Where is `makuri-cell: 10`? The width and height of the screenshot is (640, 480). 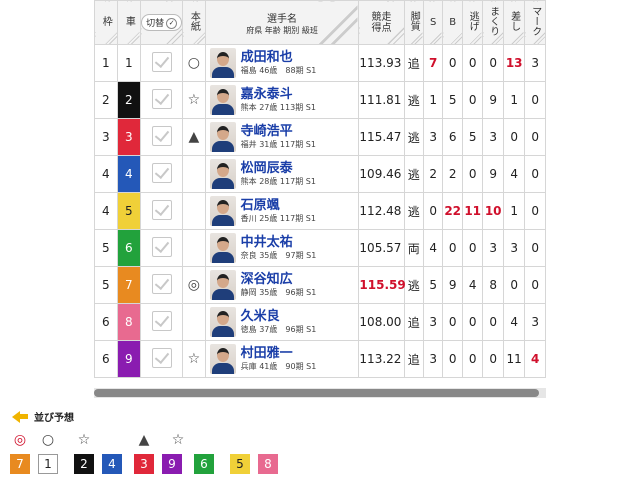
makuri-cell: 10 is located at coordinates (493, 211).